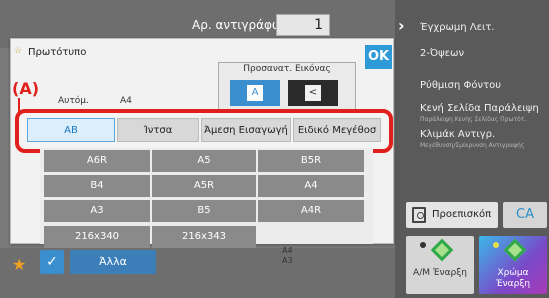  What do you see at coordinates (442, 53) in the screenshot?
I see `menu-item-duplex: 2-Όψεων` at bounding box center [442, 53].